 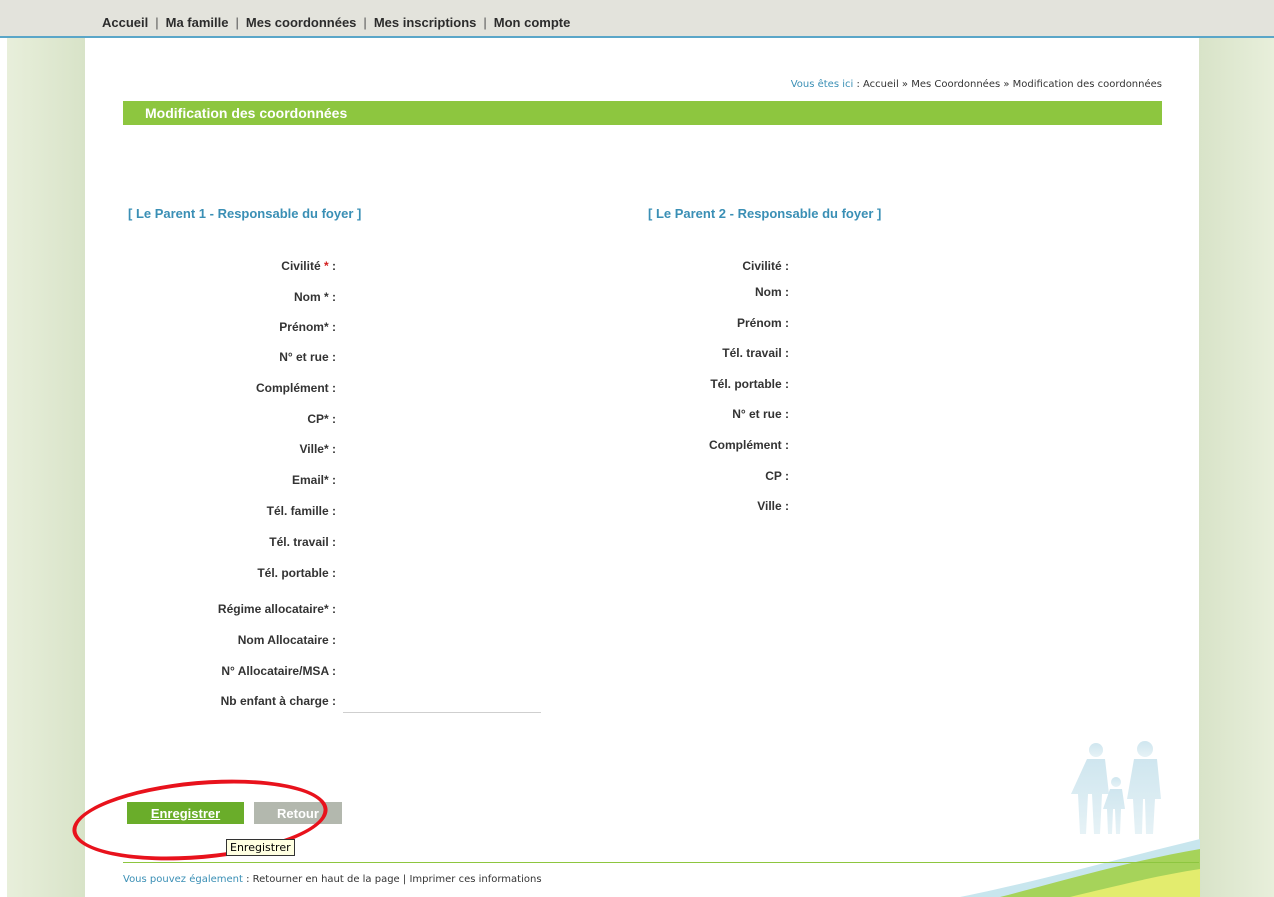 What do you see at coordinates (475, 879) in the screenshot?
I see `print-link: Imprimer ces informations` at bounding box center [475, 879].